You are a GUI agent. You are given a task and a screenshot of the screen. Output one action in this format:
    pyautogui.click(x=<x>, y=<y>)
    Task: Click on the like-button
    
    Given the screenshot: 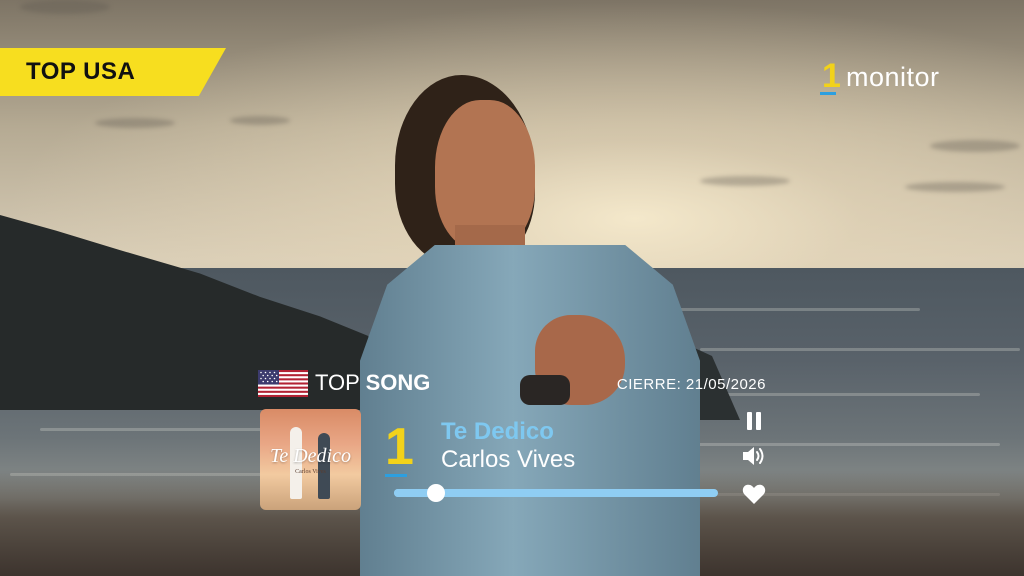 What is the action you would take?
    pyautogui.click(x=754, y=494)
    